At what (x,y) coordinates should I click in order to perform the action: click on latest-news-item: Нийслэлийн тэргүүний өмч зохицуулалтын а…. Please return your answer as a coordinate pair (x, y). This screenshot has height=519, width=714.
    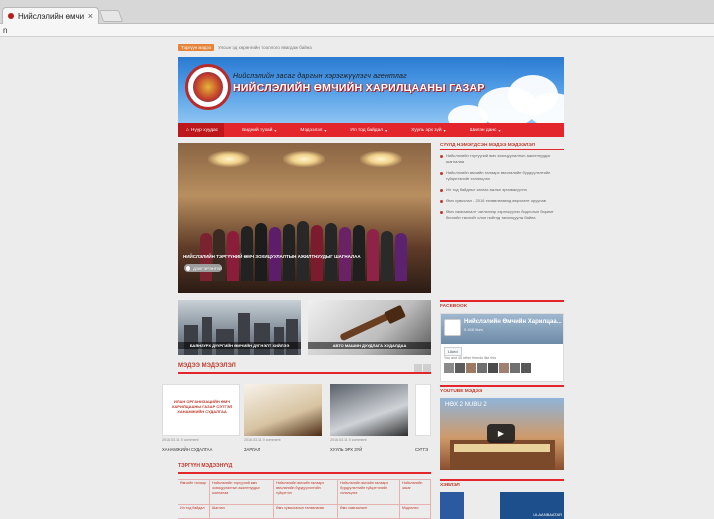
    Looking at the image, I should click on (502, 159).